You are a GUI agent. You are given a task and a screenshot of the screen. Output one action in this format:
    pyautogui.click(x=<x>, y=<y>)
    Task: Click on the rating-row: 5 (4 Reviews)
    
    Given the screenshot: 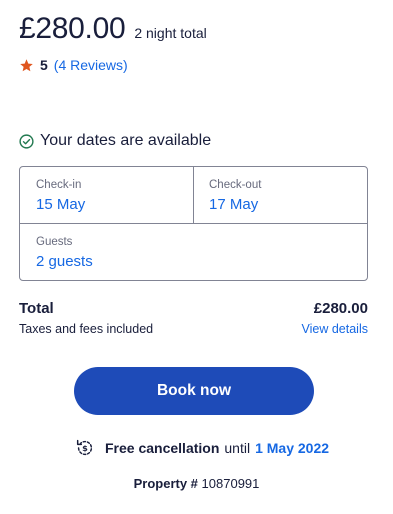 What is the action you would take?
    pyautogui.click(x=73, y=65)
    